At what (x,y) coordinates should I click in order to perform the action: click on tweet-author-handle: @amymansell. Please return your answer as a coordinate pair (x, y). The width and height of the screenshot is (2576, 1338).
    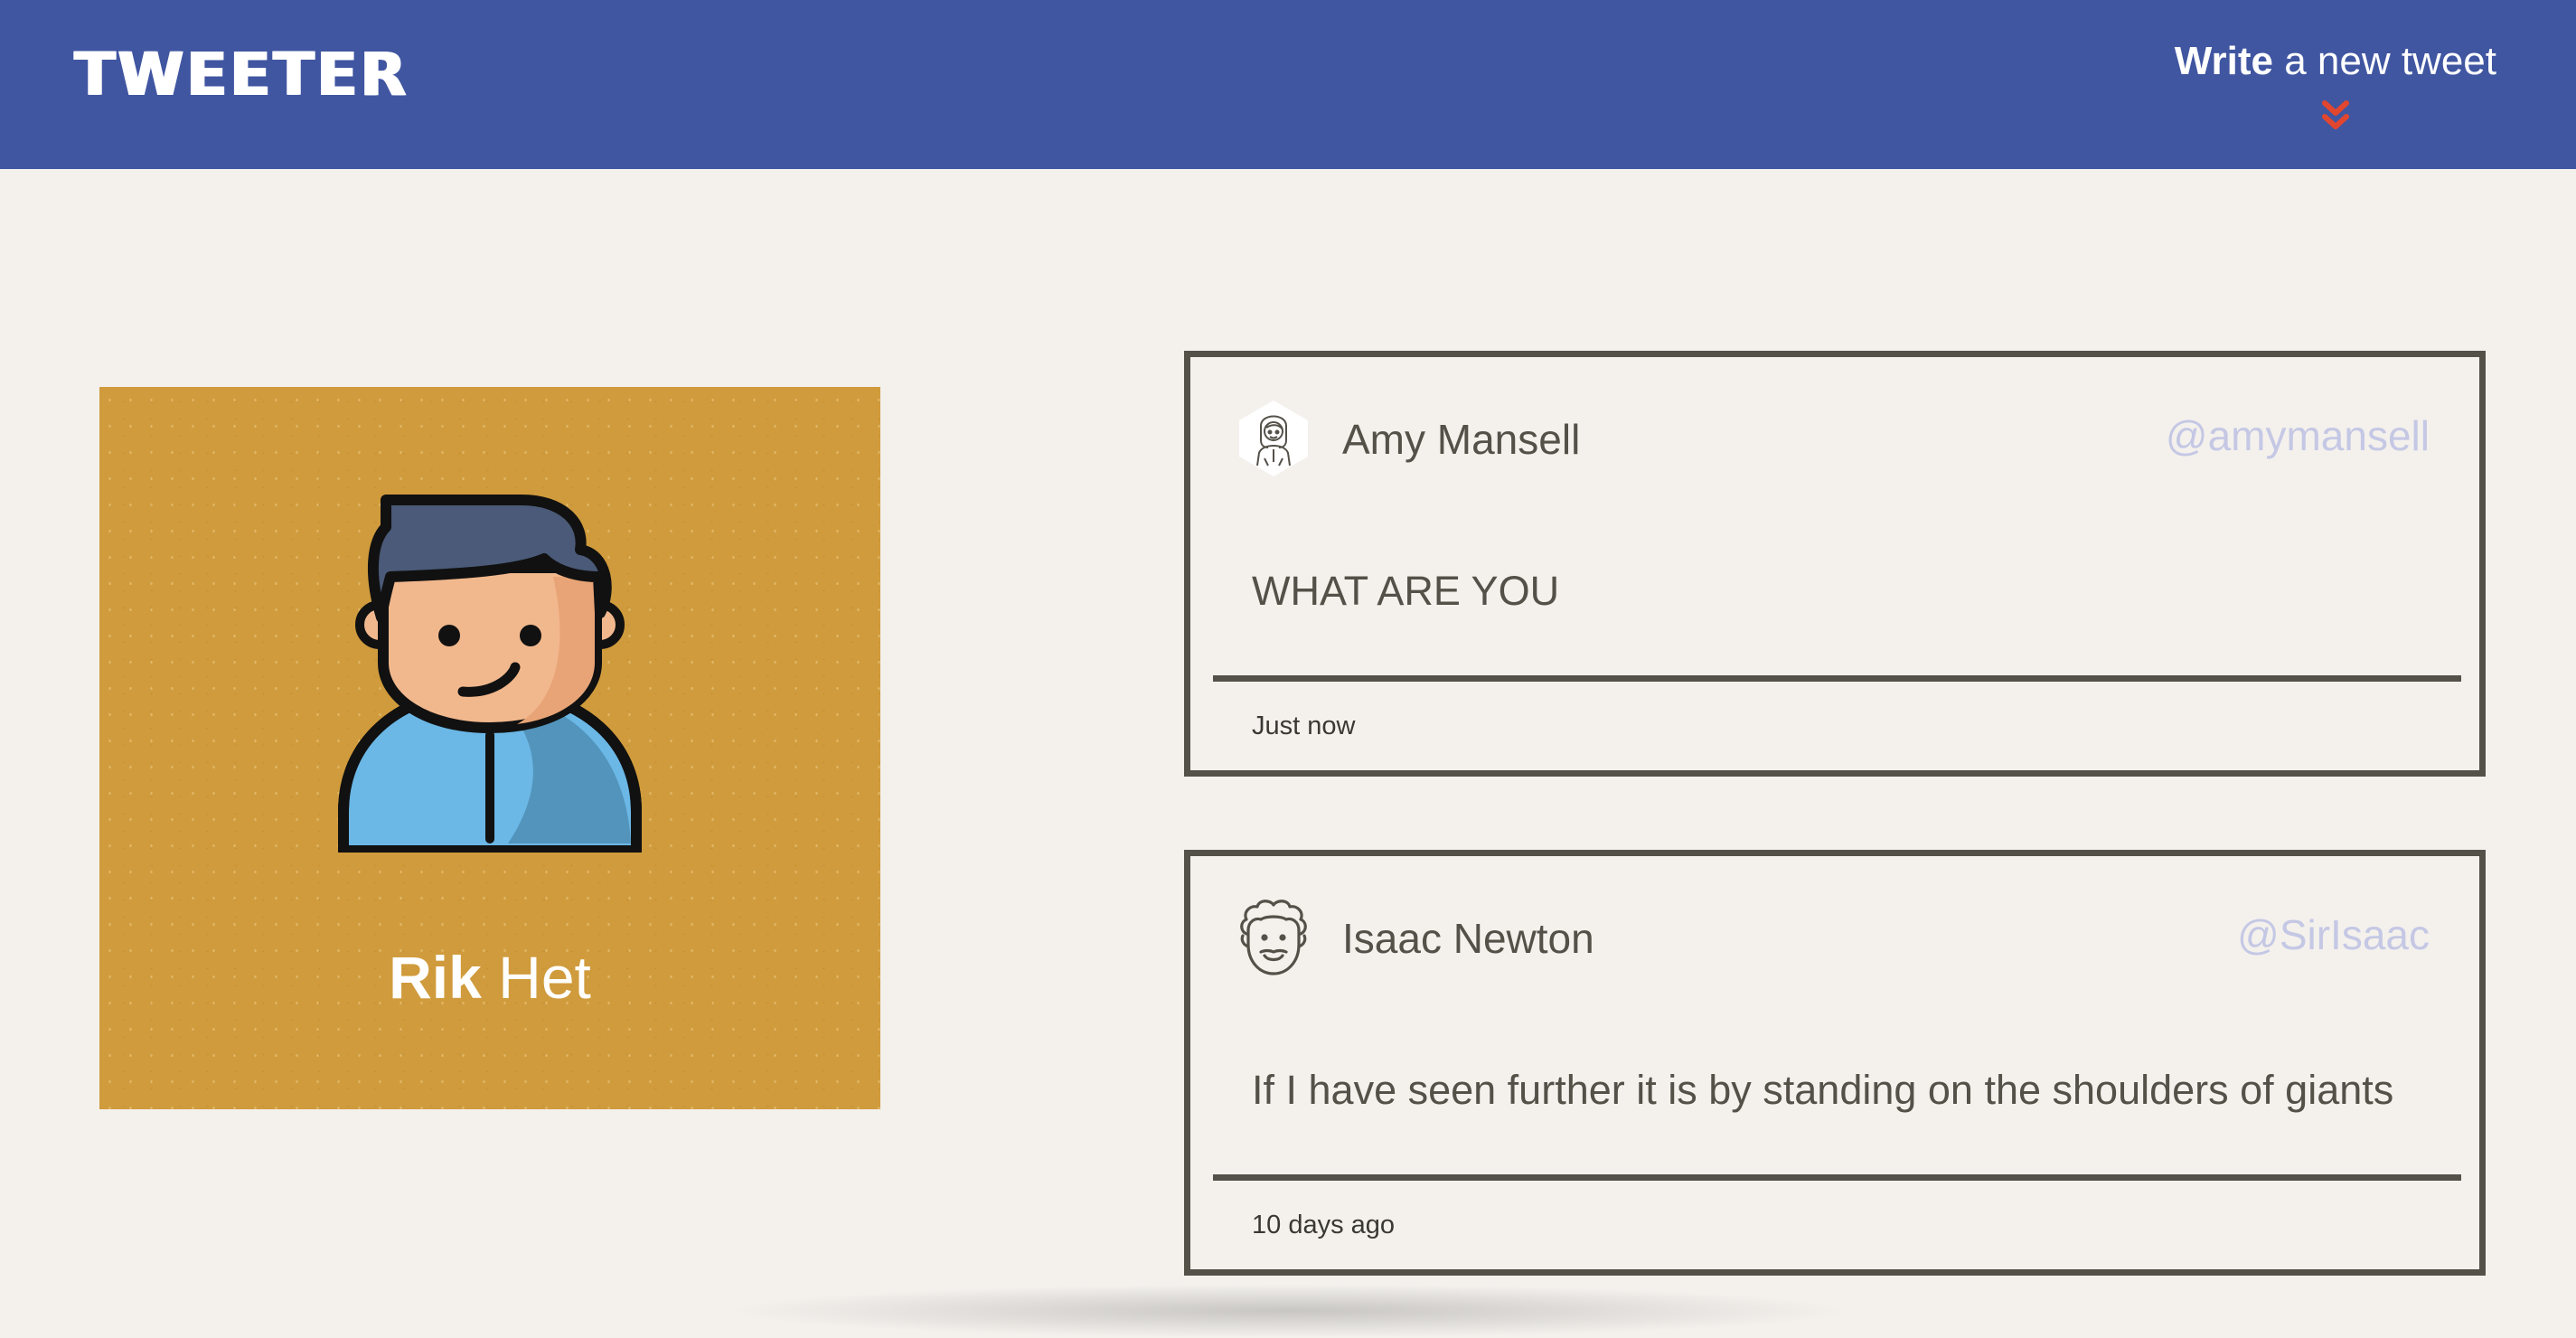
    Looking at the image, I should click on (2298, 436).